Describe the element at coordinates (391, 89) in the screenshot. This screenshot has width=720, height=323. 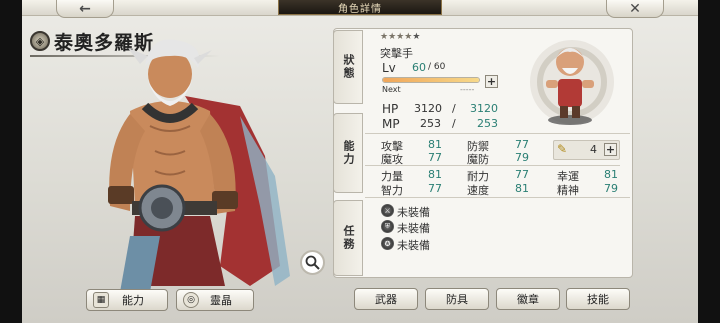
I see `next-label: Next` at that location.